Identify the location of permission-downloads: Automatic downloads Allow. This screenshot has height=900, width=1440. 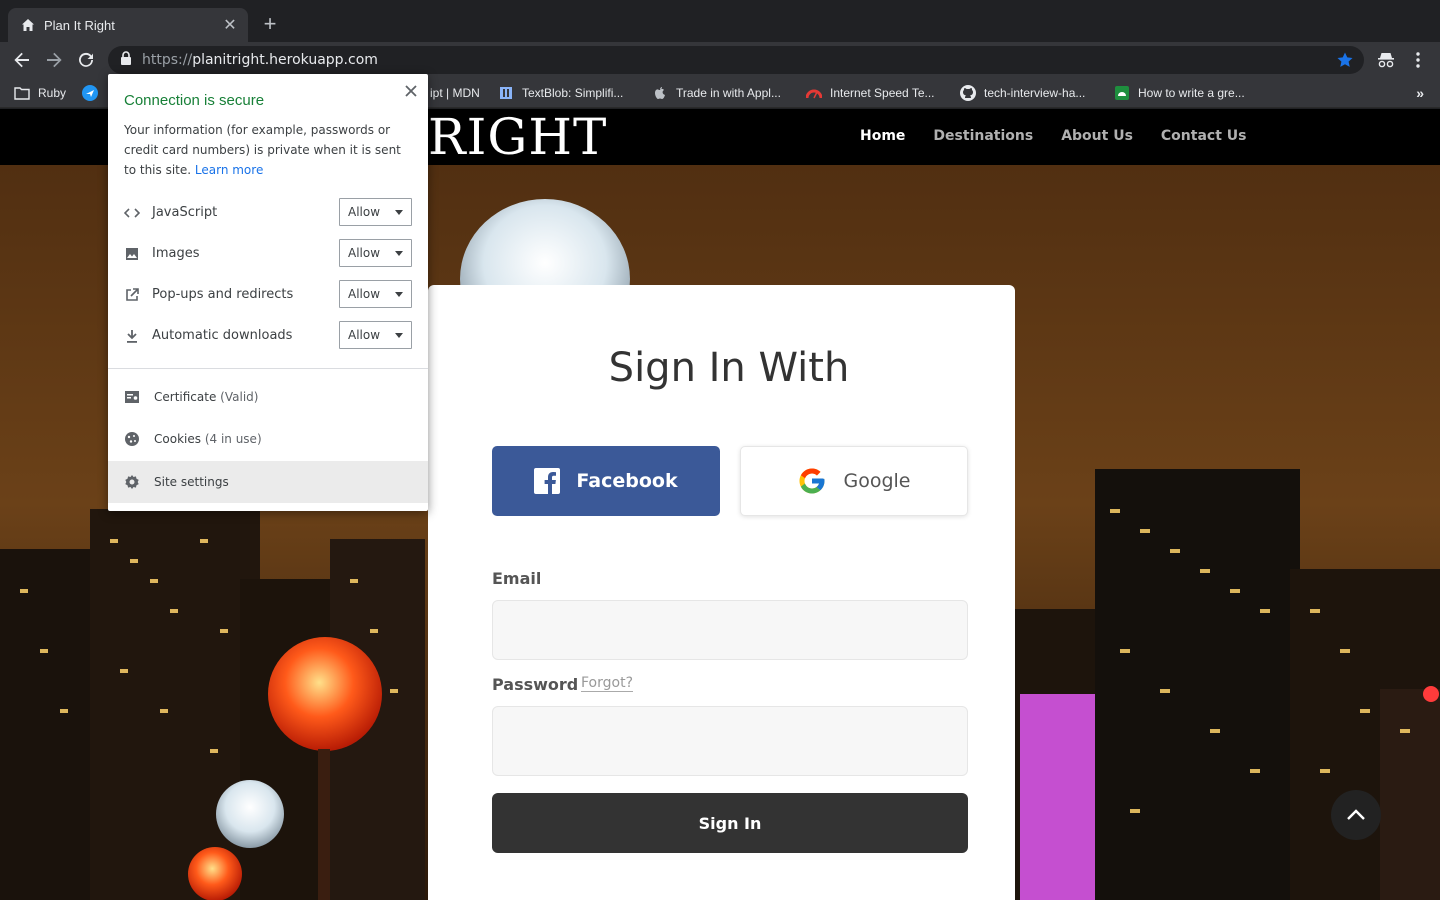
(268, 336).